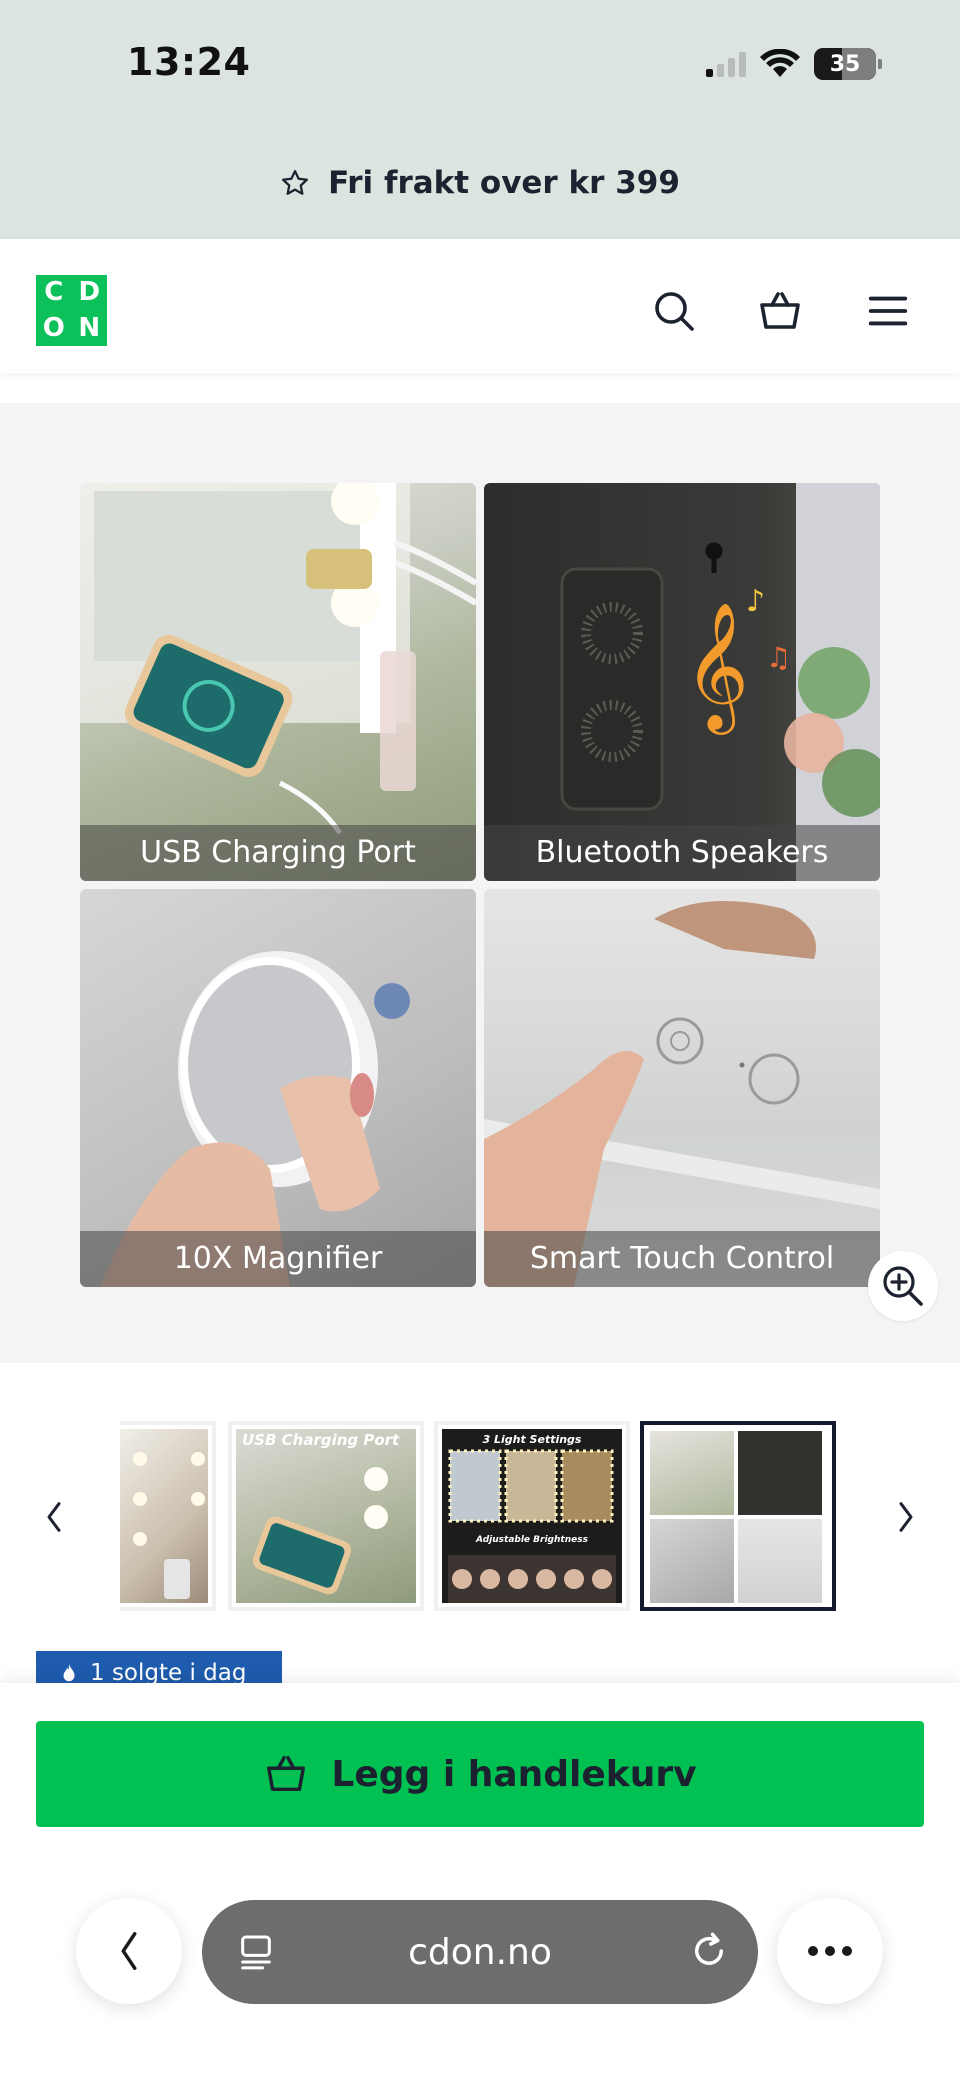 The width and height of the screenshot is (960, 2081). Describe the element at coordinates (255, 1119) in the screenshot. I see `magnifier-illustration` at that location.